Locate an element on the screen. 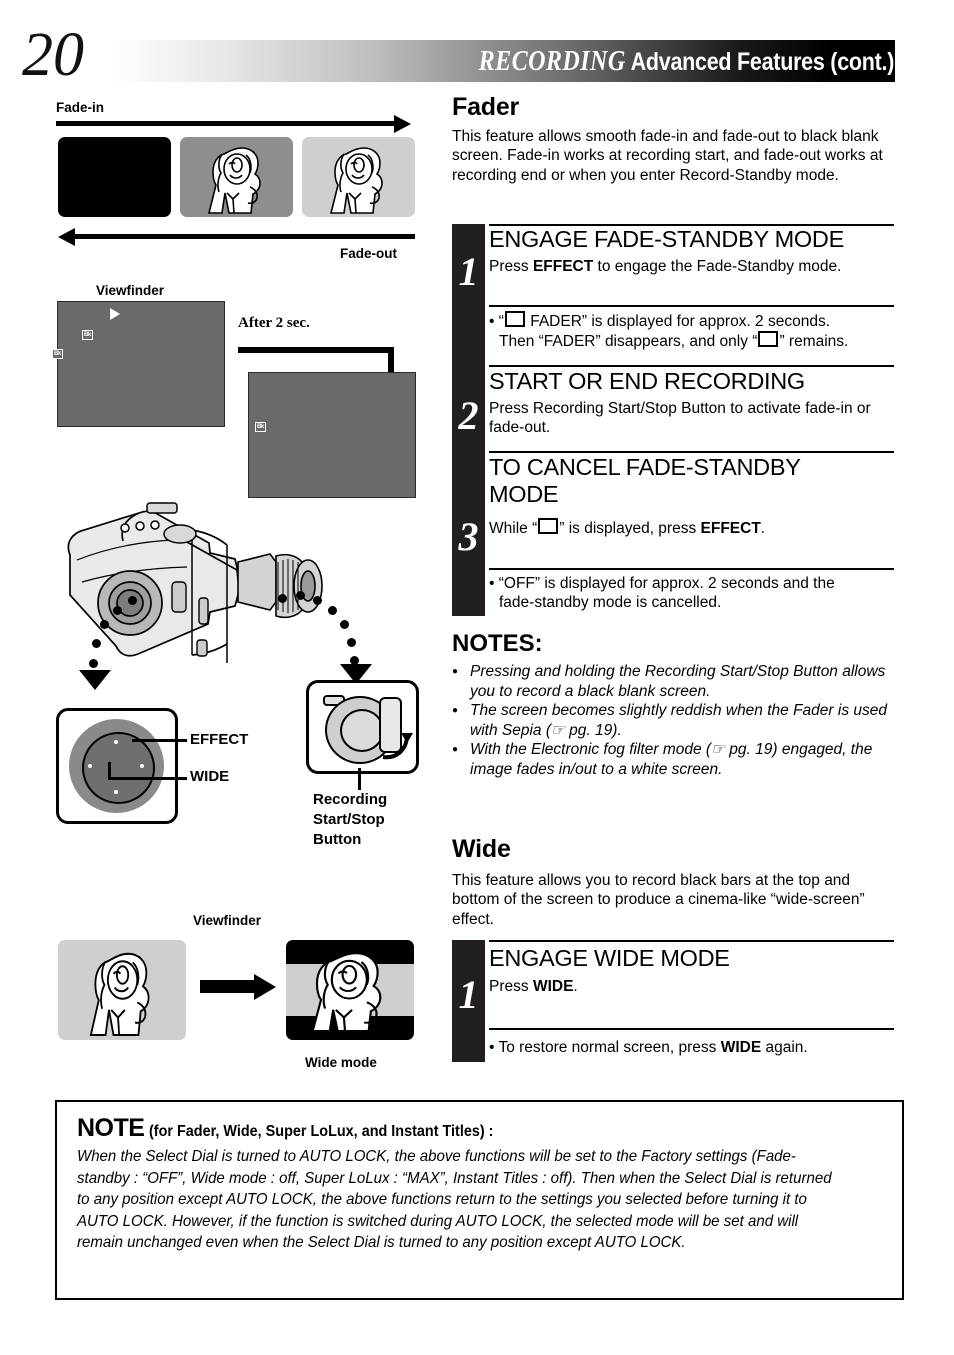 This screenshot has height=1355, width=954. wide-section-title: Wide is located at coordinates (481, 849).